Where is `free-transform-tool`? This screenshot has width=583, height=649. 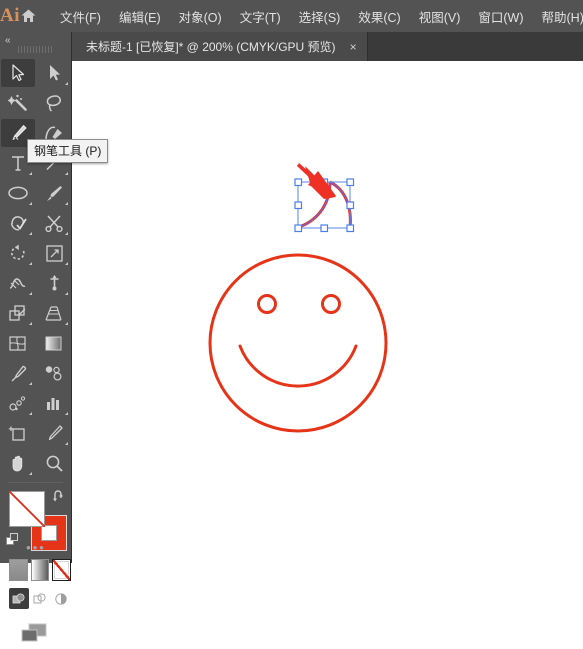 free-transform-tool is located at coordinates (54, 283).